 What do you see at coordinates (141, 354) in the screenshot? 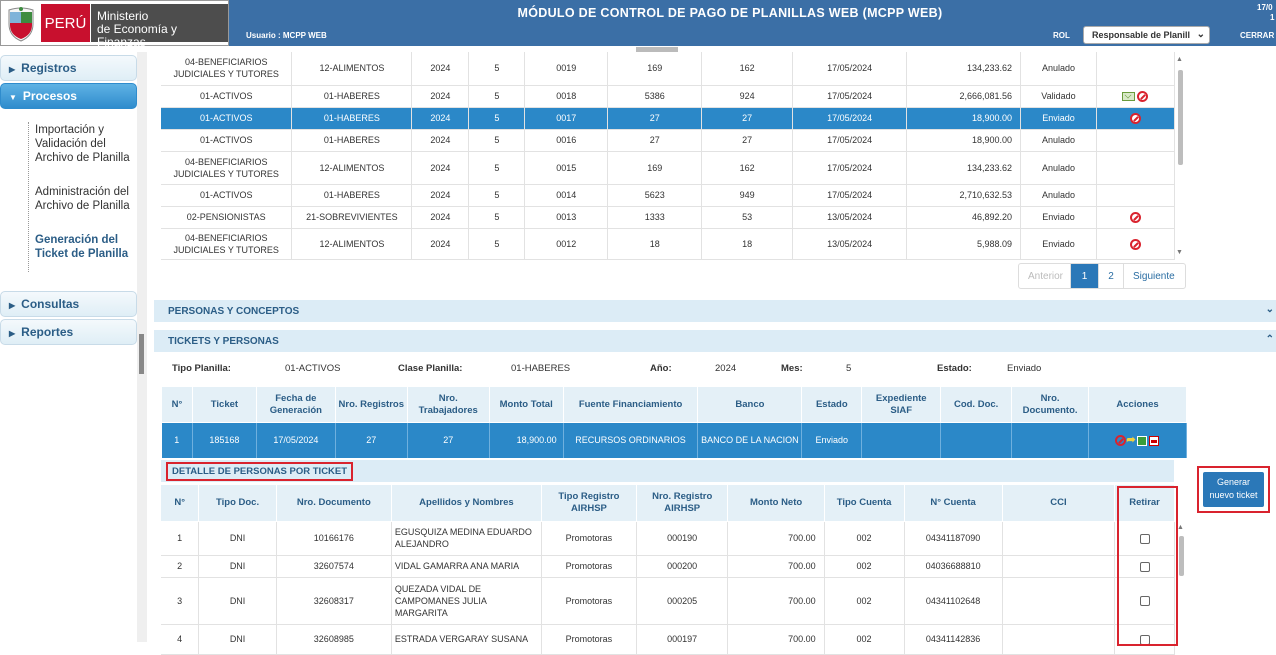
I see `sidebar-scrollbar-thumb` at bounding box center [141, 354].